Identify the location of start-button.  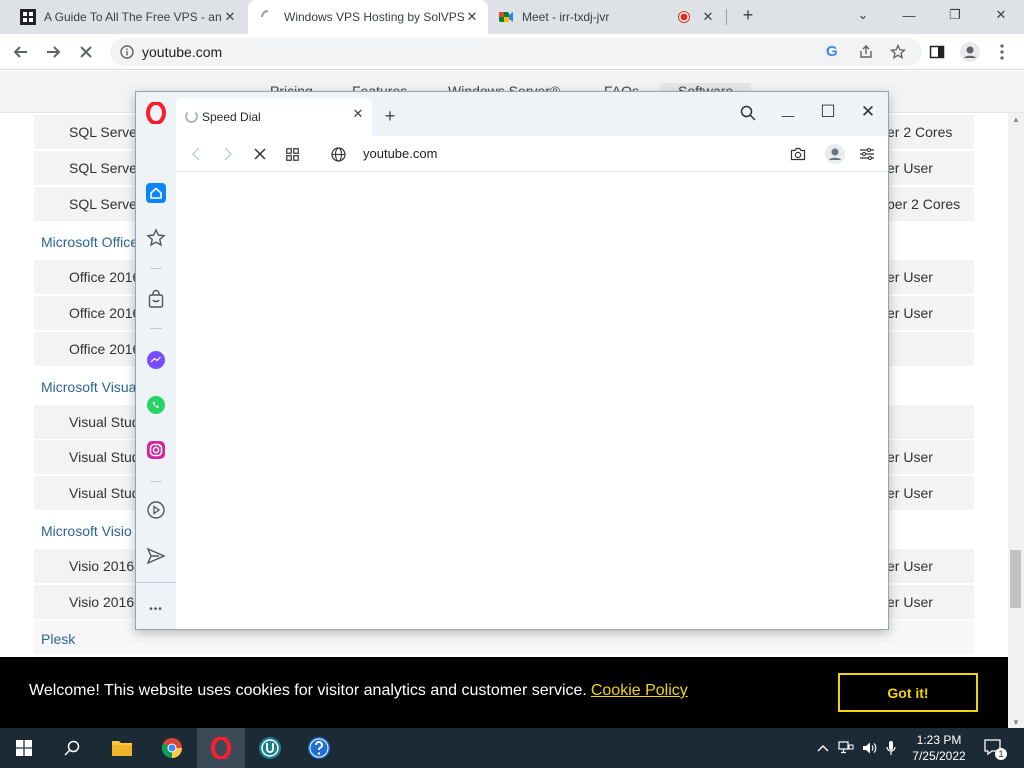
(24, 748).